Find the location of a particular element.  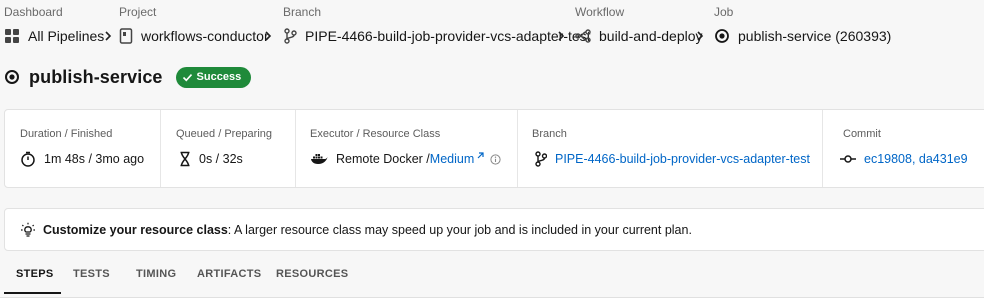

breadcrumb-workflow-text: build-and-deploy is located at coordinates (651, 36).